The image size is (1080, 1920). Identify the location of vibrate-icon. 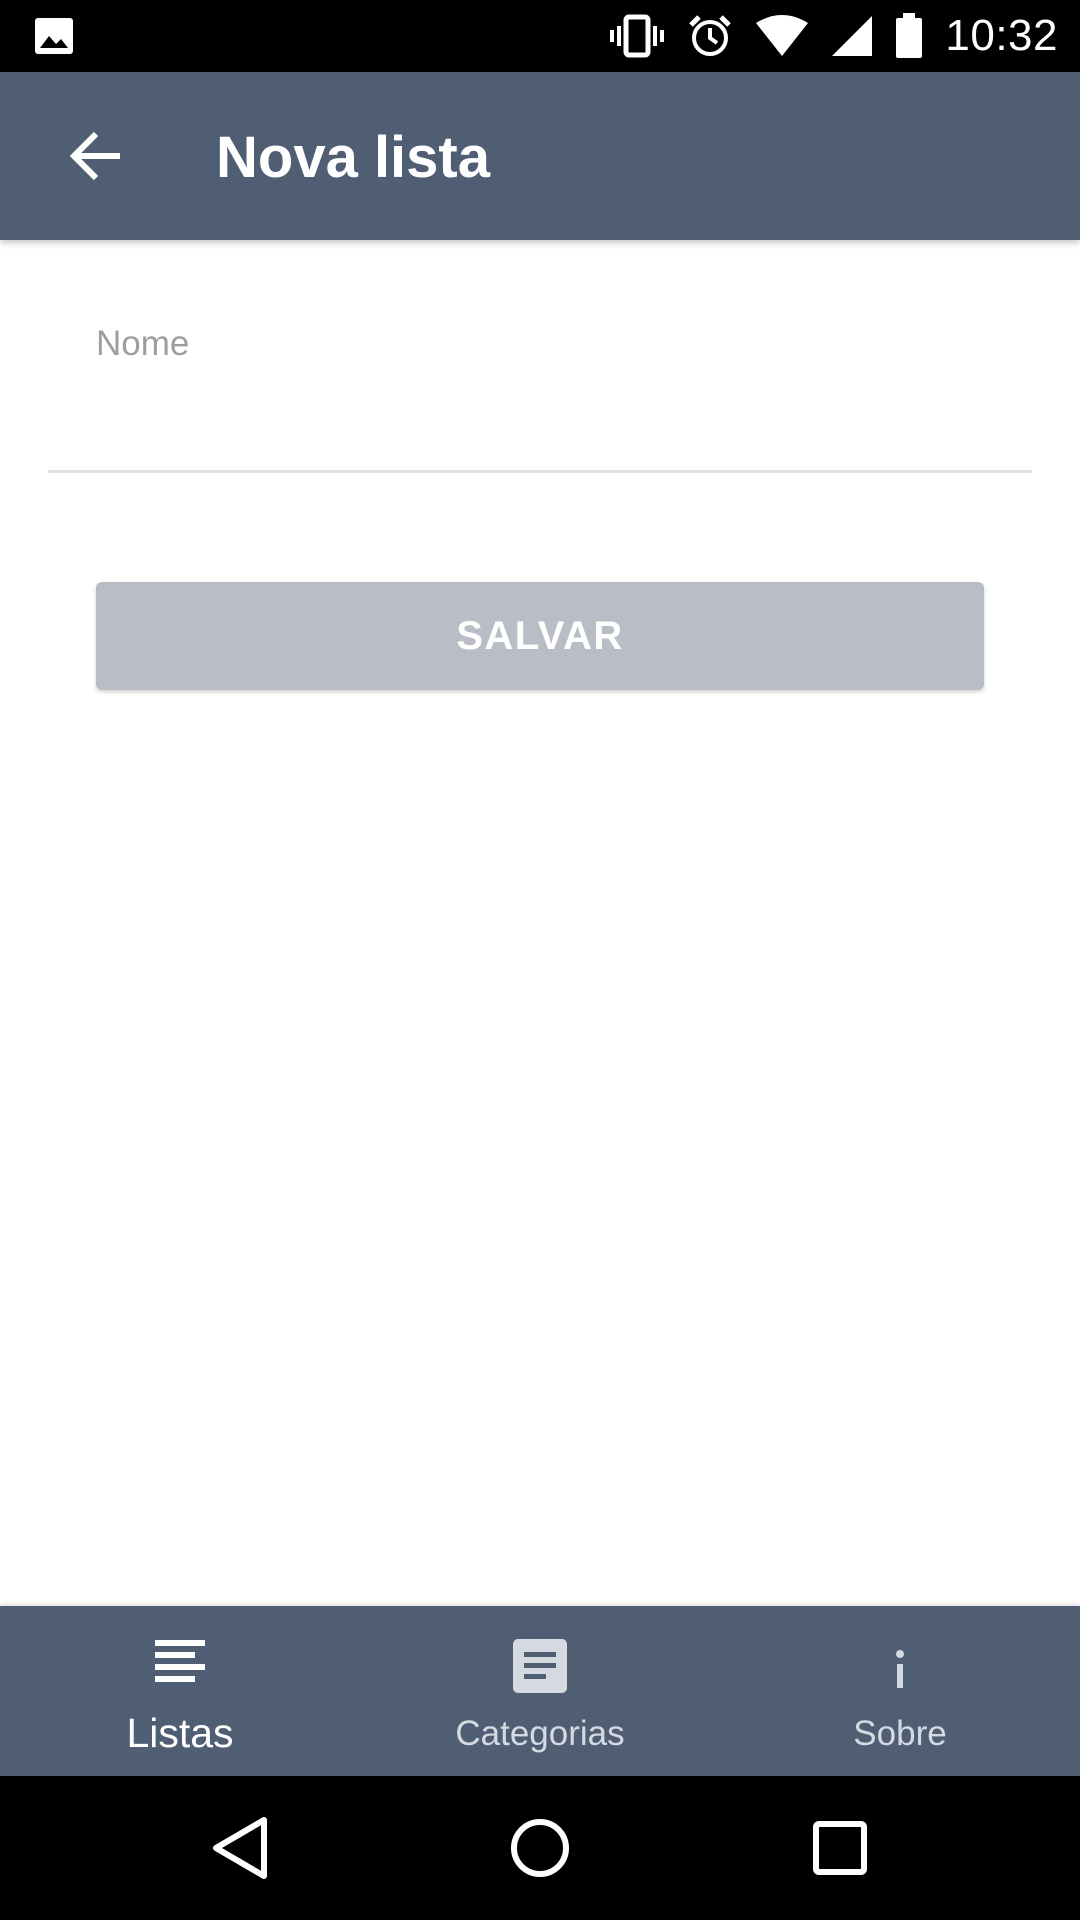
(637, 36).